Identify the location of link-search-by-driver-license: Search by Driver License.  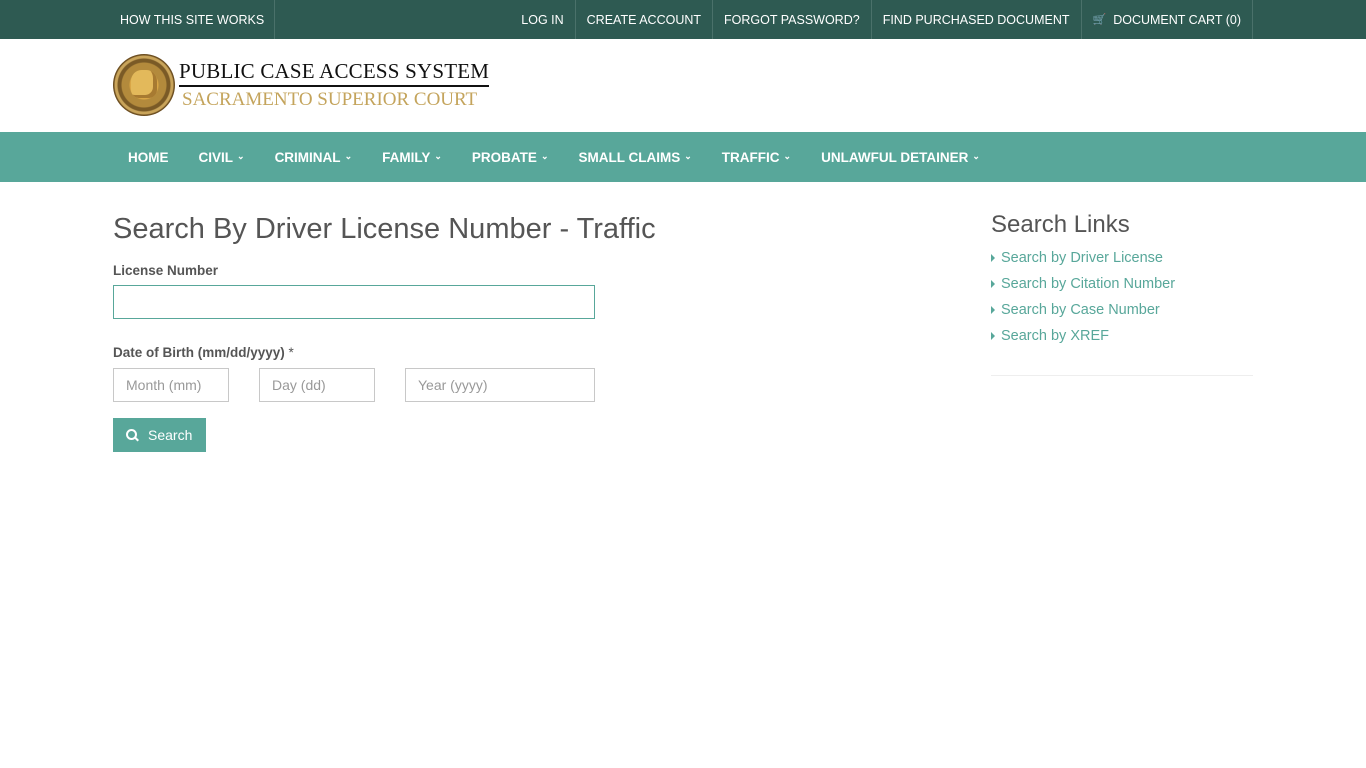
(1122, 258).